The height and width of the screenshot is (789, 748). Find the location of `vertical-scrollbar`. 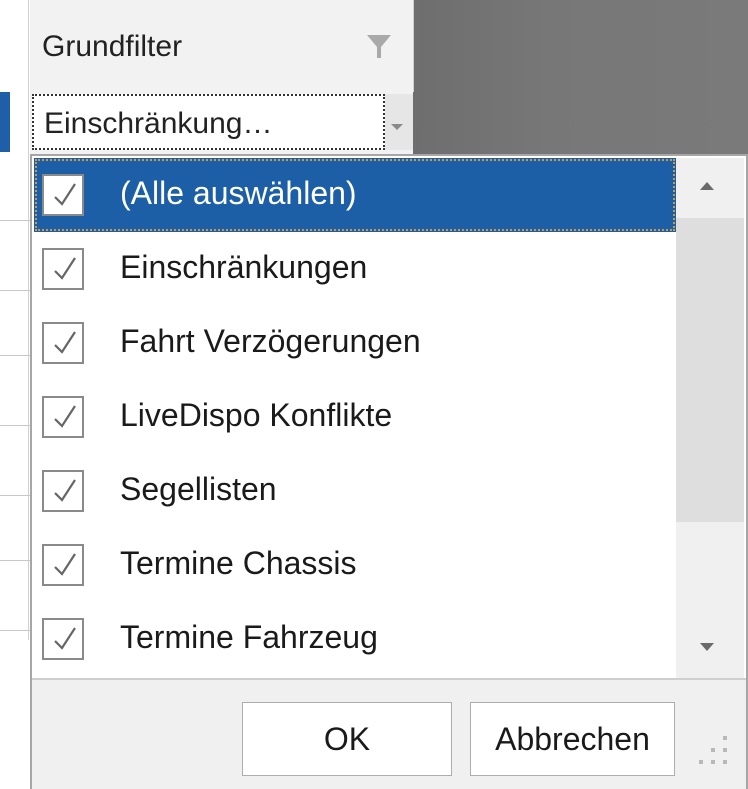

vertical-scrollbar is located at coordinates (710, 418).